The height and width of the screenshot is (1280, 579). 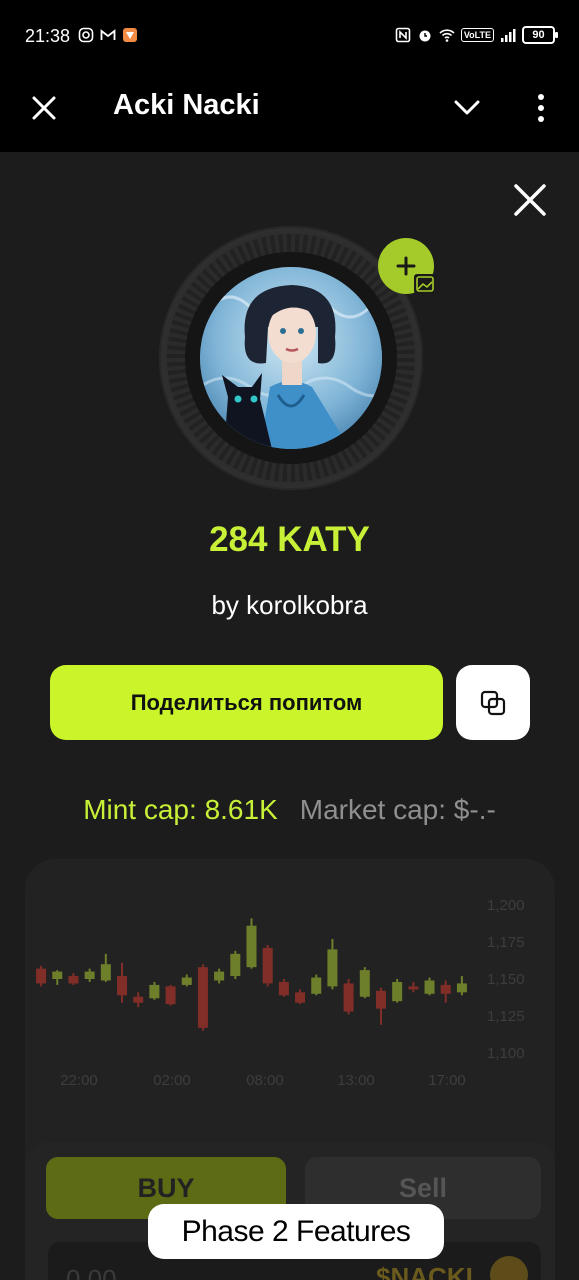 What do you see at coordinates (506, 979) in the screenshot?
I see `y-tick-label: 1,150` at bounding box center [506, 979].